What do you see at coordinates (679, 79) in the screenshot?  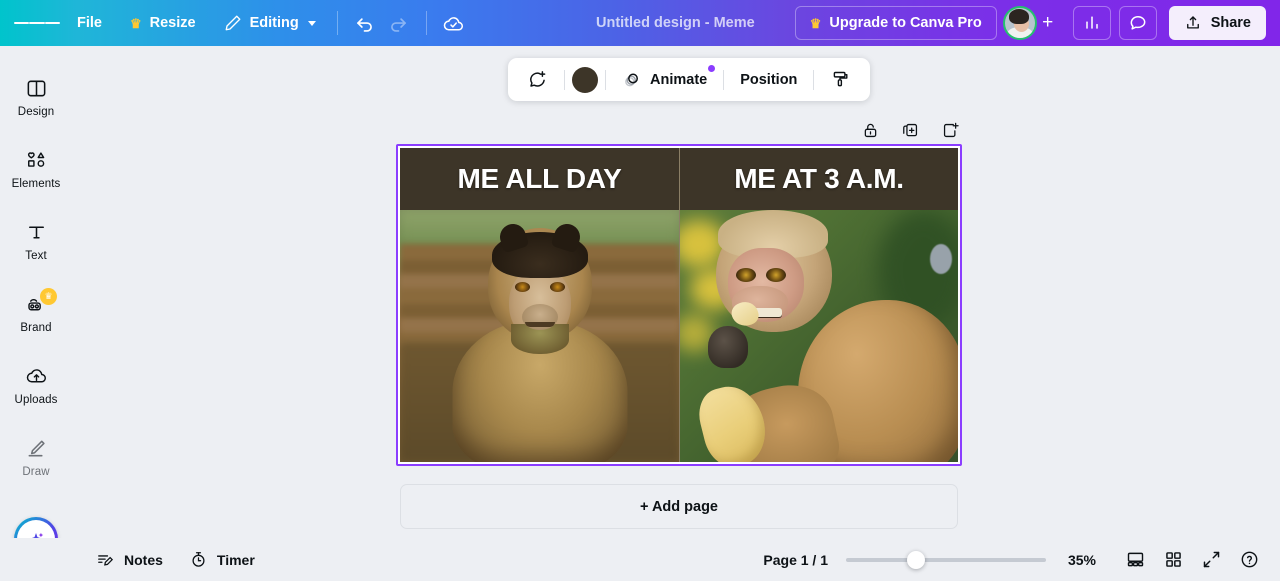 I see `animate-label: Animate` at bounding box center [679, 79].